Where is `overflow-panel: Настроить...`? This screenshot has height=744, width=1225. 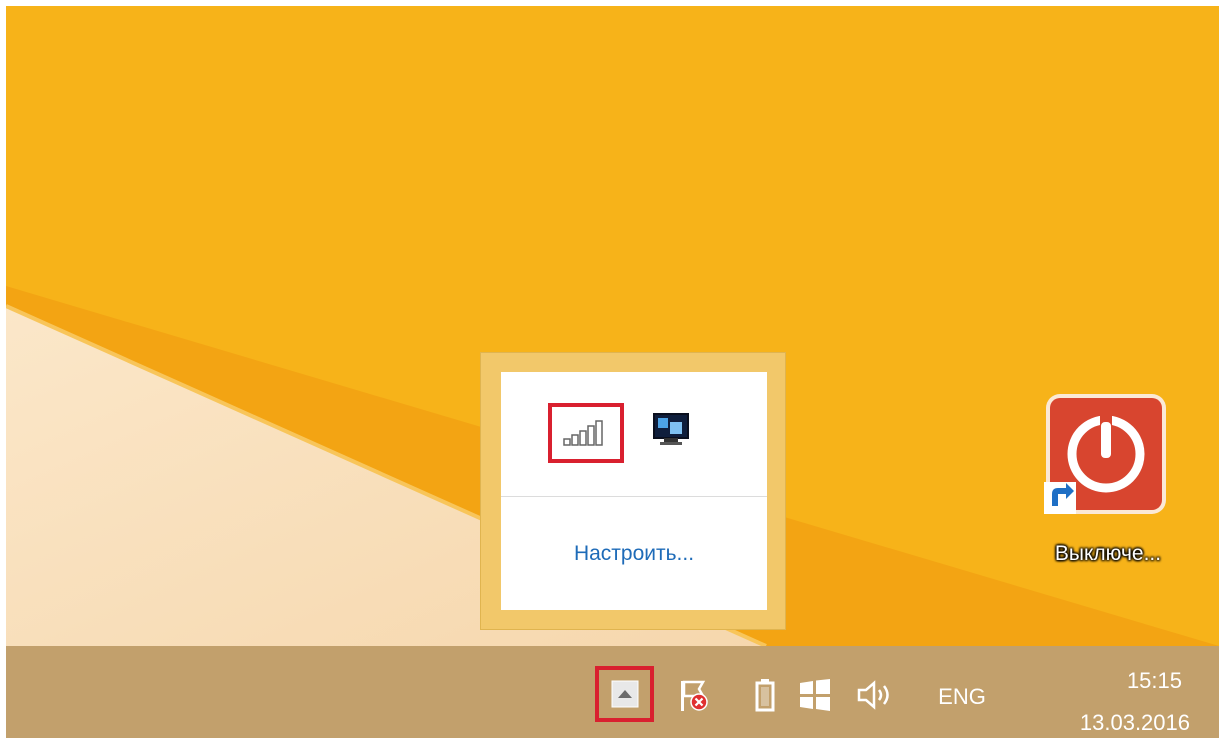
overflow-panel: Настроить... is located at coordinates (634, 491).